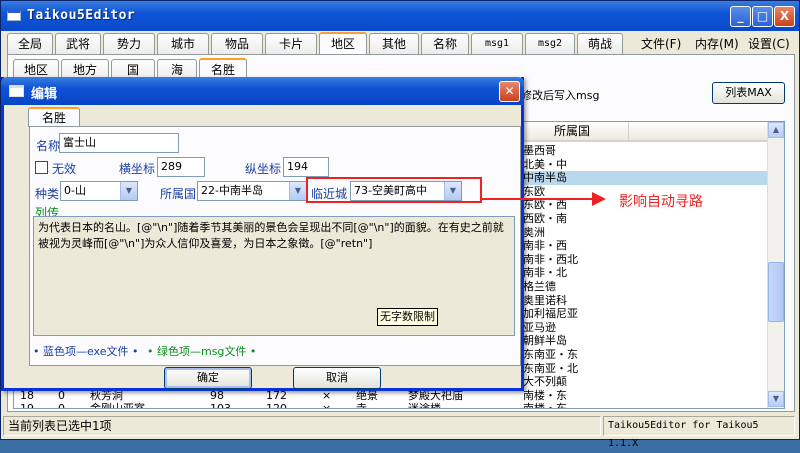 This screenshot has width=800, height=453. What do you see at coordinates (47, 194) in the screenshot?
I see `type-label: 种类` at bounding box center [47, 194].